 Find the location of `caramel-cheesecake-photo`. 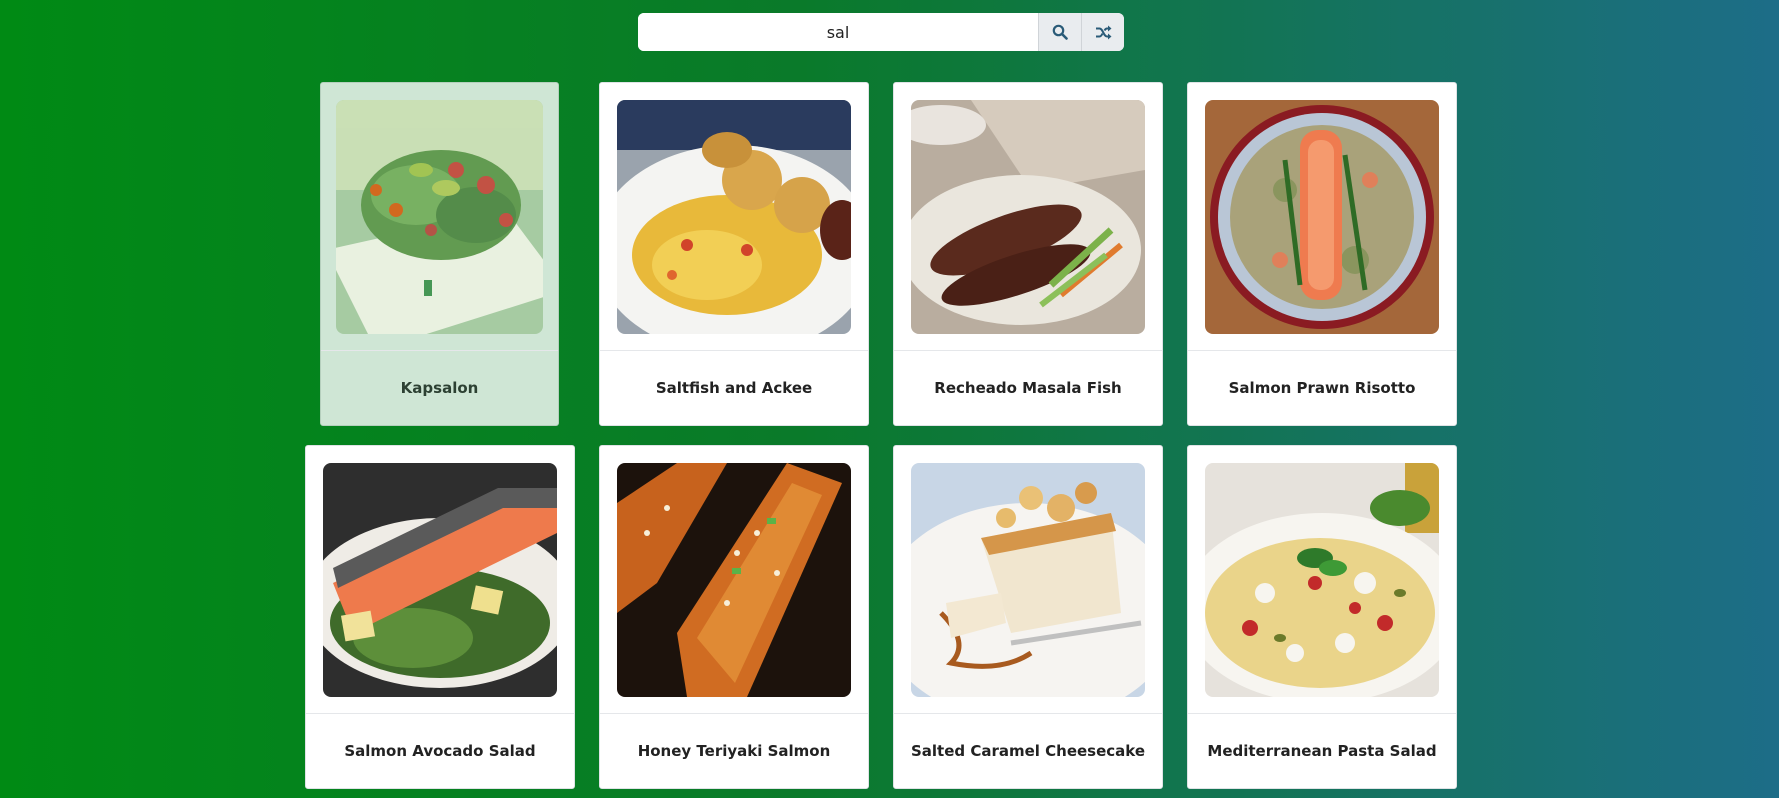

caramel-cheesecake-photo is located at coordinates (1028, 580).